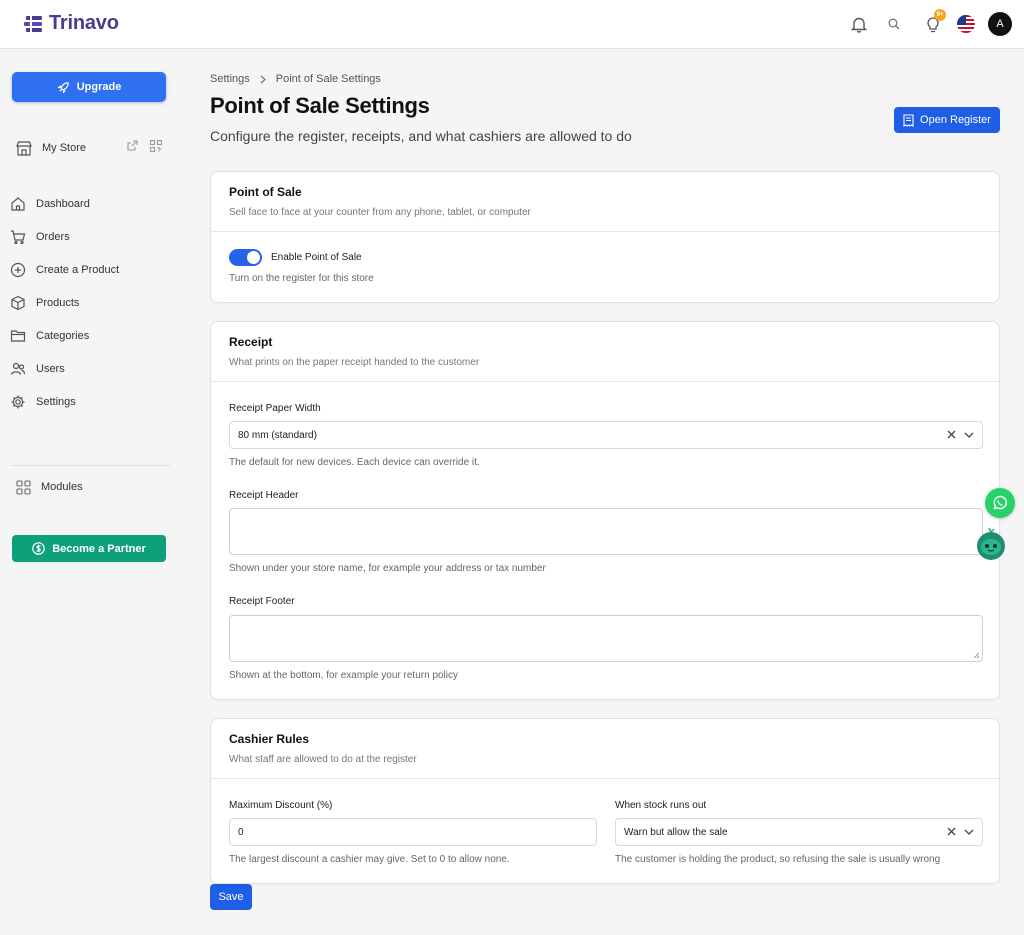  Describe the element at coordinates (78, 270) in the screenshot. I see `sidebar-item-label: Create a Product` at that location.